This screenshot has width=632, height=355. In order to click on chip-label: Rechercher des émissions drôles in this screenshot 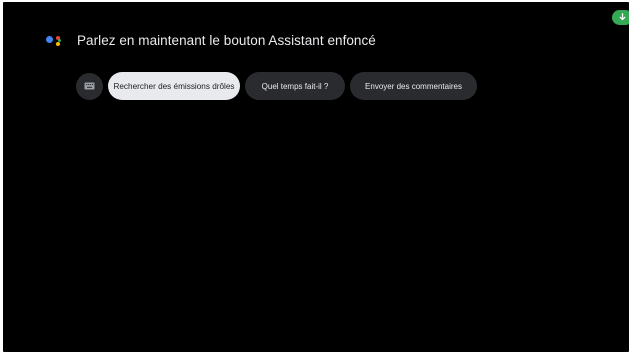, I will do `click(174, 86)`.